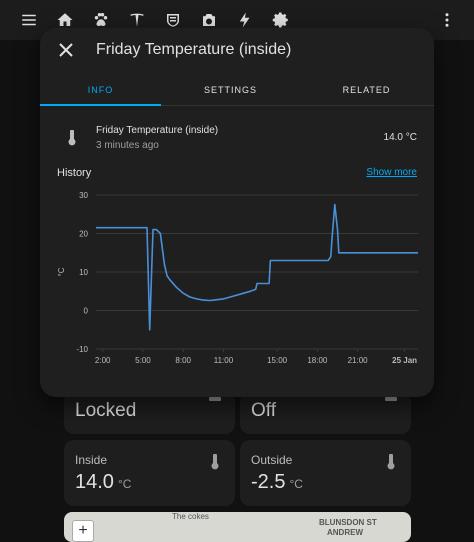 The height and width of the screenshot is (542, 474). What do you see at coordinates (277, 360) in the screenshot?
I see `x-tick-label: 15:00` at bounding box center [277, 360].